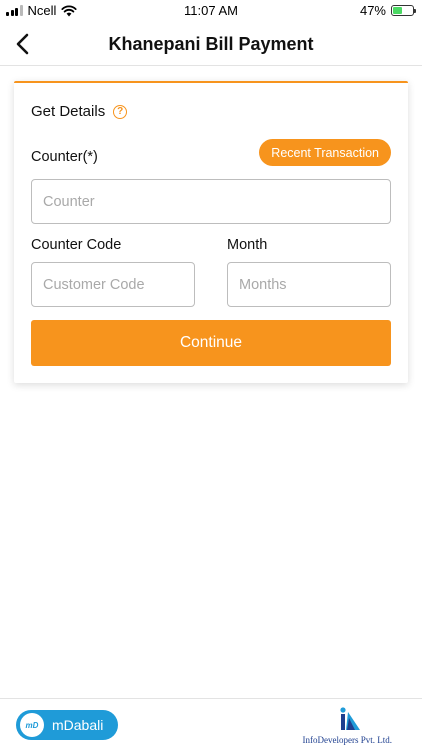 The width and height of the screenshot is (422, 750). What do you see at coordinates (211, 724) in the screenshot?
I see `footer: mD mDabali InfoDevelopers Pvt. Ltd.` at bounding box center [211, 724].